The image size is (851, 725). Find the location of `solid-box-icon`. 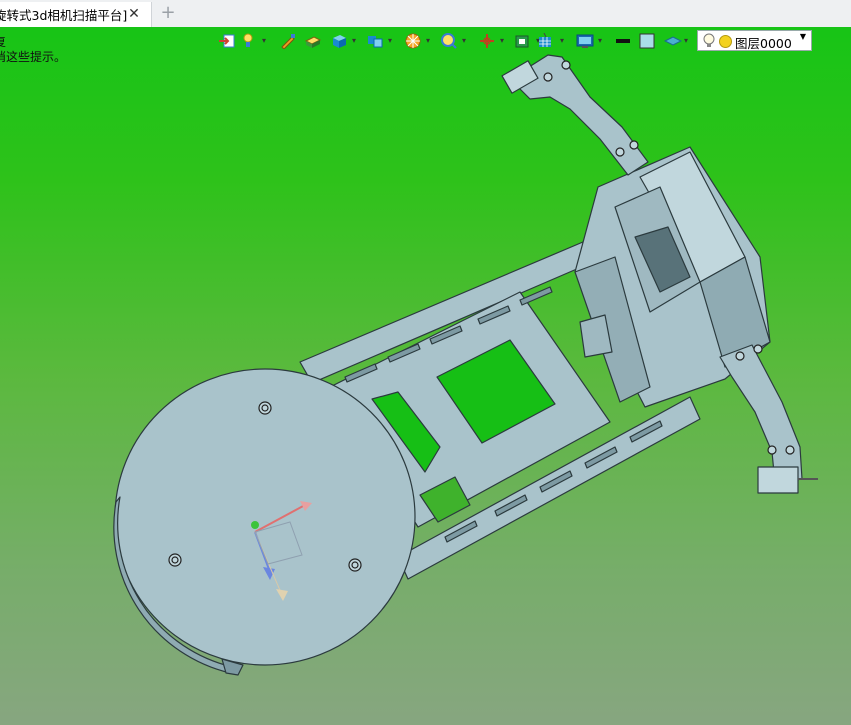

solid-box-icon is located at coordinates (339, 41).